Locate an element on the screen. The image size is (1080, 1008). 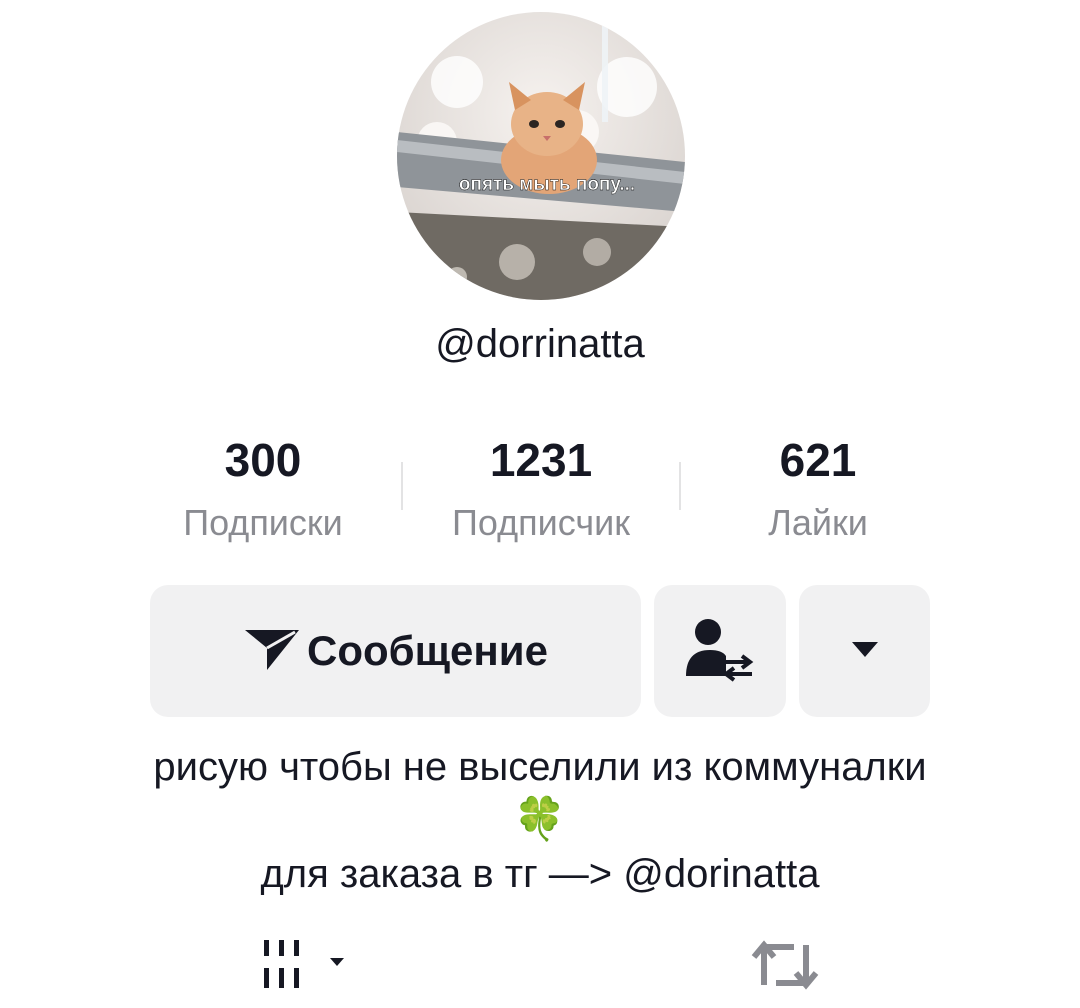
message-button: Сообщение is located at coordinates (395, 651).